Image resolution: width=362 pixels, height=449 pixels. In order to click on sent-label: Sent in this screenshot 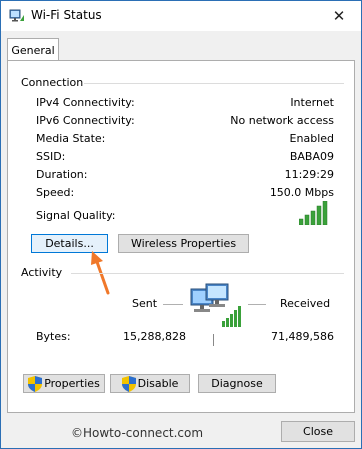, I will do `click(145, 303)`.